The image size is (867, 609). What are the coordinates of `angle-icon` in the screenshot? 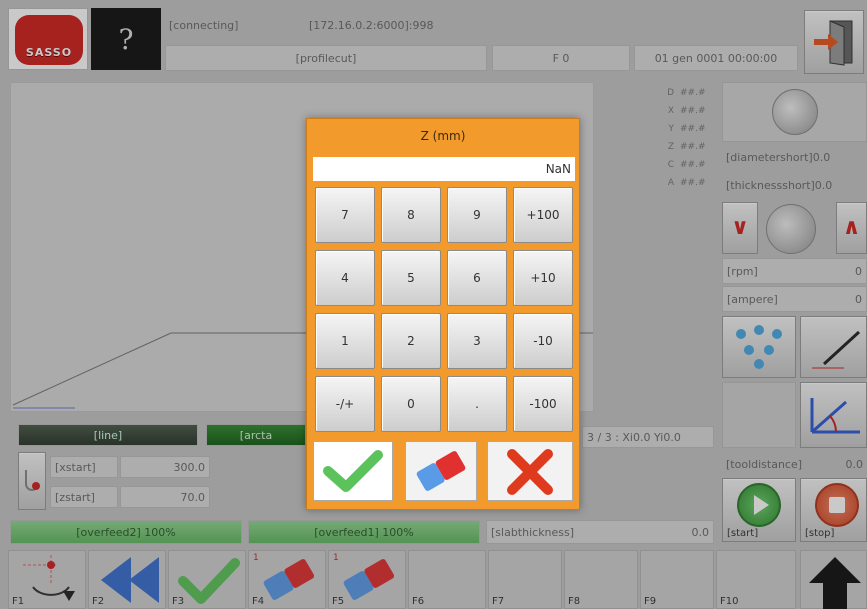 It's located at (835, 416).